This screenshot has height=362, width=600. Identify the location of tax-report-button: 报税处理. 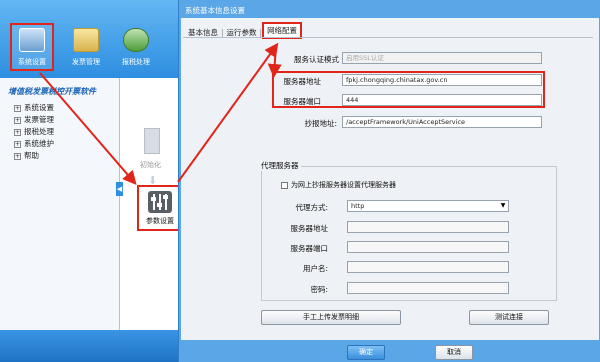
(136, 51).